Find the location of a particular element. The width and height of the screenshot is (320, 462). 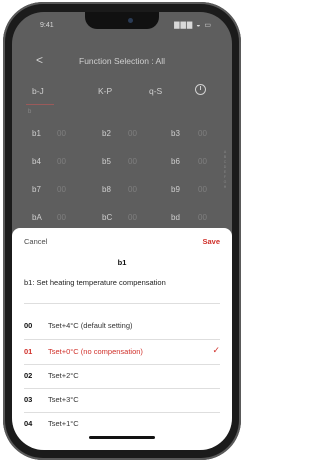

option-number: 02 is located at coordinates (28, 375).